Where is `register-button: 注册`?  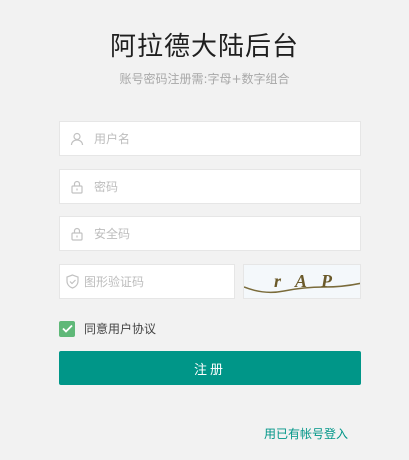 register-button: 注册 is located at coordinates (210, 368).